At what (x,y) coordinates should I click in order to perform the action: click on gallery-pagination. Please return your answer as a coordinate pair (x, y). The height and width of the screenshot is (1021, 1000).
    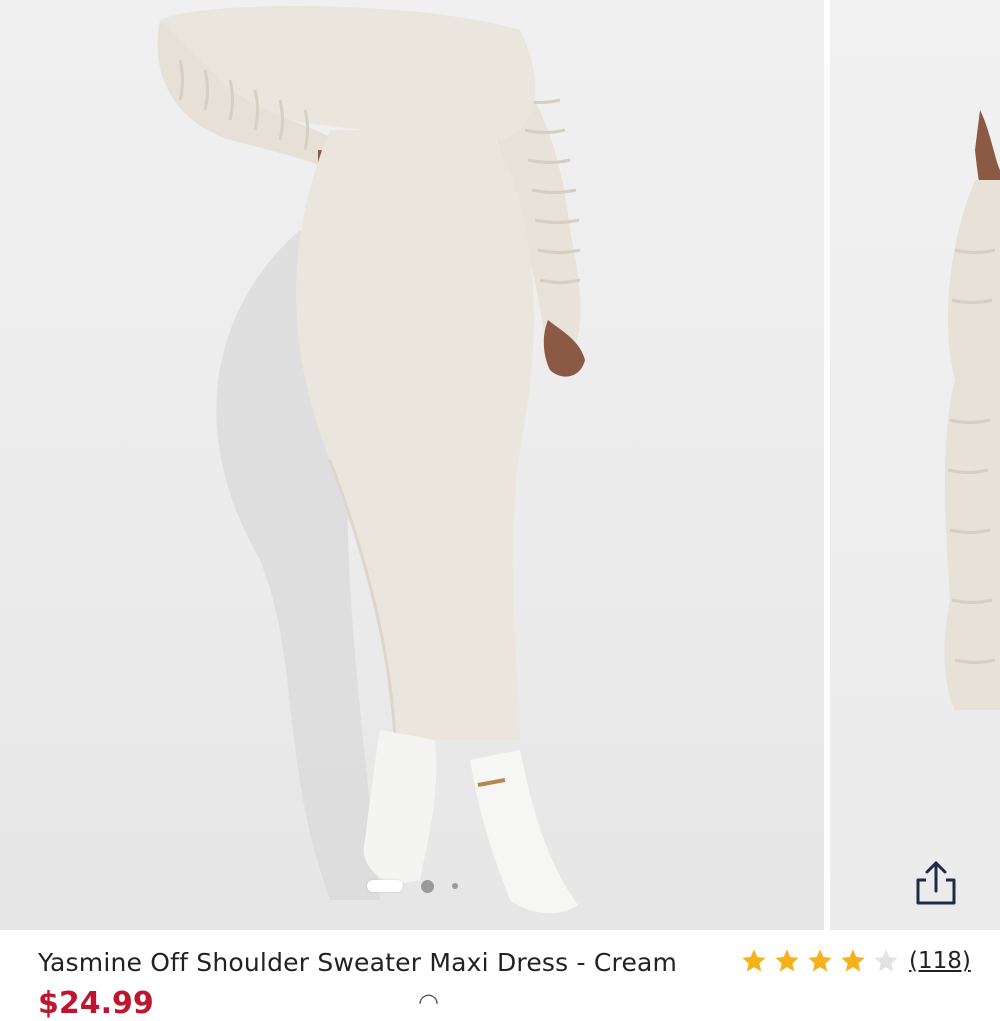
    Looking at the image, I should click on (412, 886).